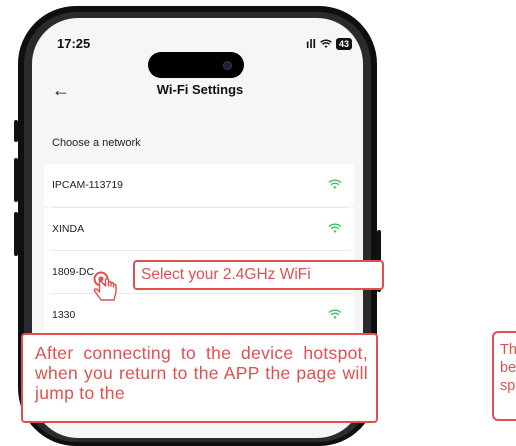  I want to click on tap-hand-icon, so click(105, 286).